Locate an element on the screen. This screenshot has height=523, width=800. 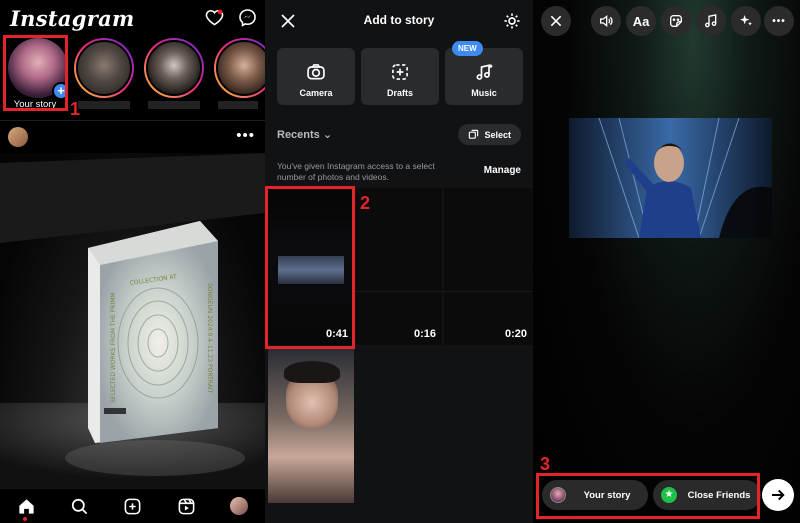
select-label: Select is located at coordinates (497, 134).